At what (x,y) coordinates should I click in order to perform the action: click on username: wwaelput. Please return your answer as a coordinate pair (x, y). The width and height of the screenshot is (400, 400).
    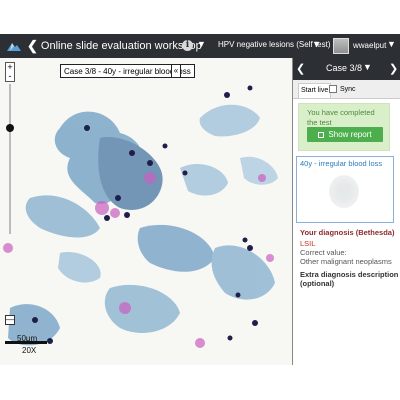
    Looking at the image, I should click on (369, 45).